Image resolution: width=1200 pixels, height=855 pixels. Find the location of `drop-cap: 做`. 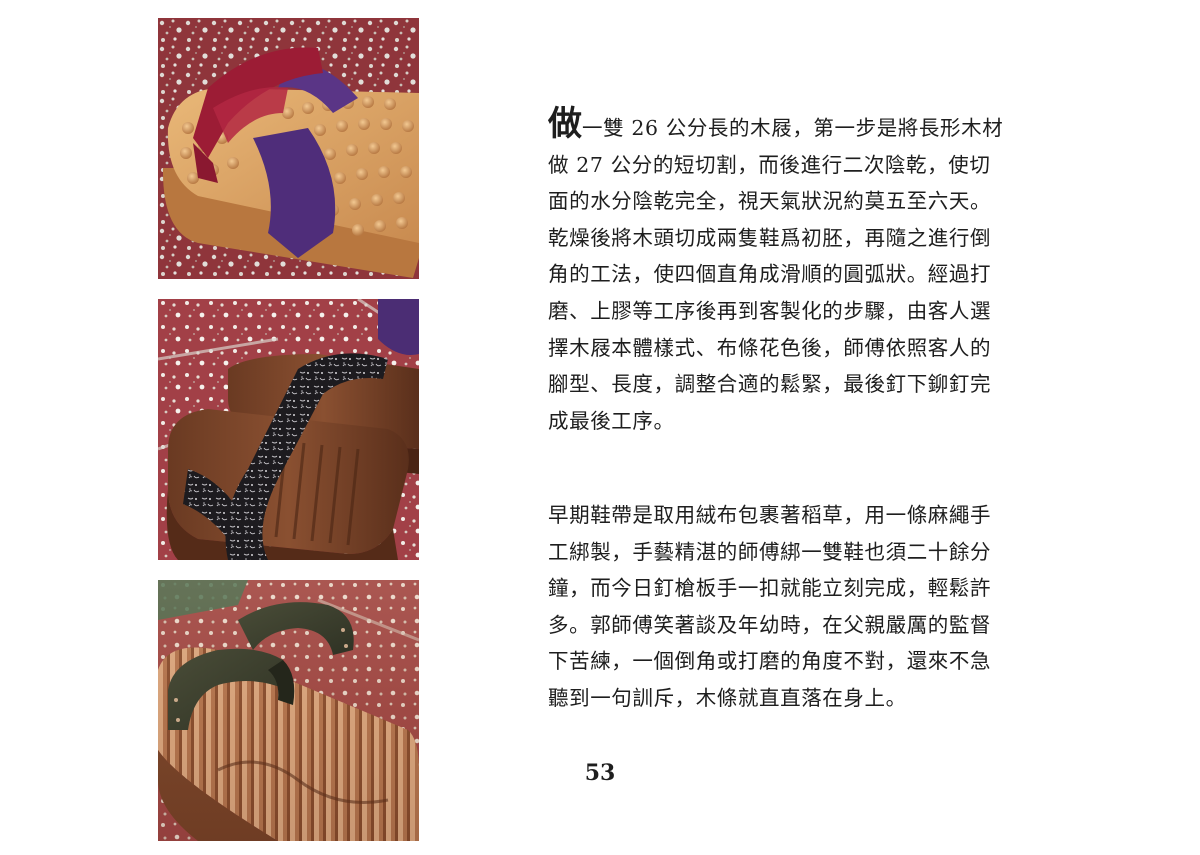

drop-cap: 做 is located at coordinates (565, 124).